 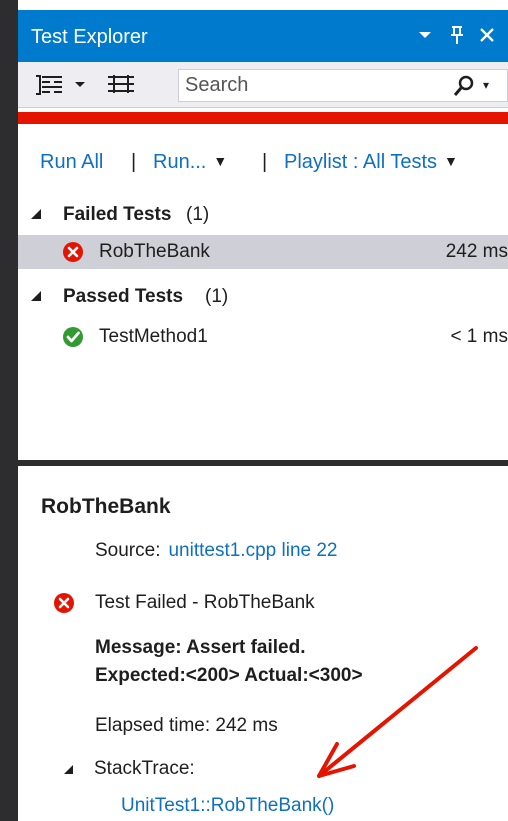 I want to click on pin-icon, so click(x=457, y=35).